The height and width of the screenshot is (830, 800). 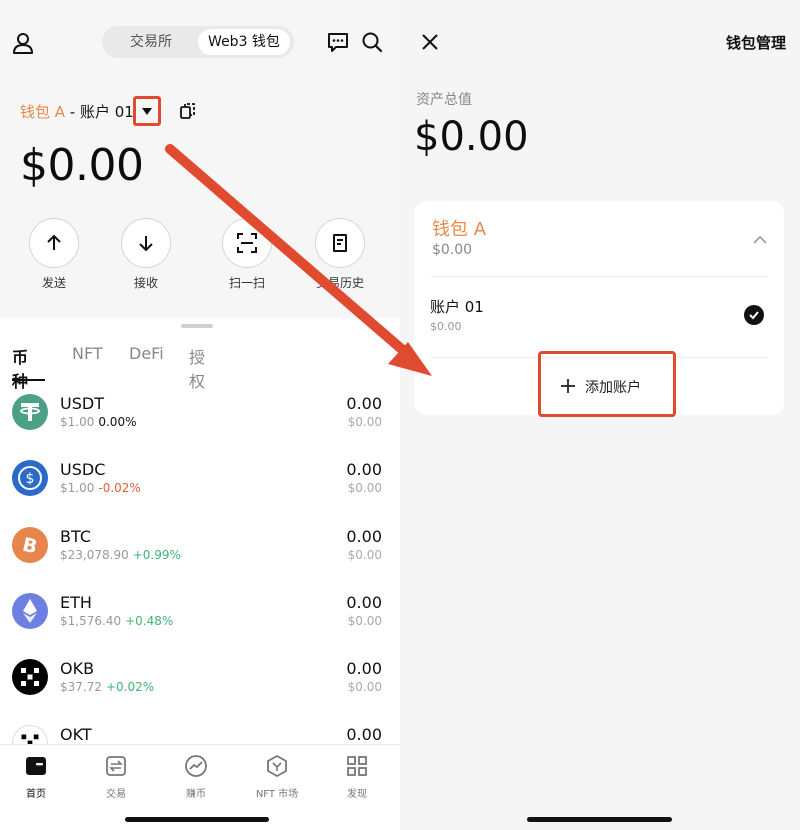 What do you see at coordinates (87, 353) in the screenshot?
I see `tab-nft: NFT` at bounding box center [87, 353].